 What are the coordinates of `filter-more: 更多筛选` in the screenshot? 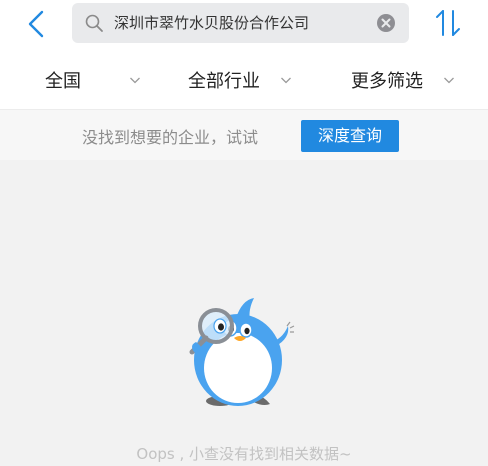 It's located at (403, 80).